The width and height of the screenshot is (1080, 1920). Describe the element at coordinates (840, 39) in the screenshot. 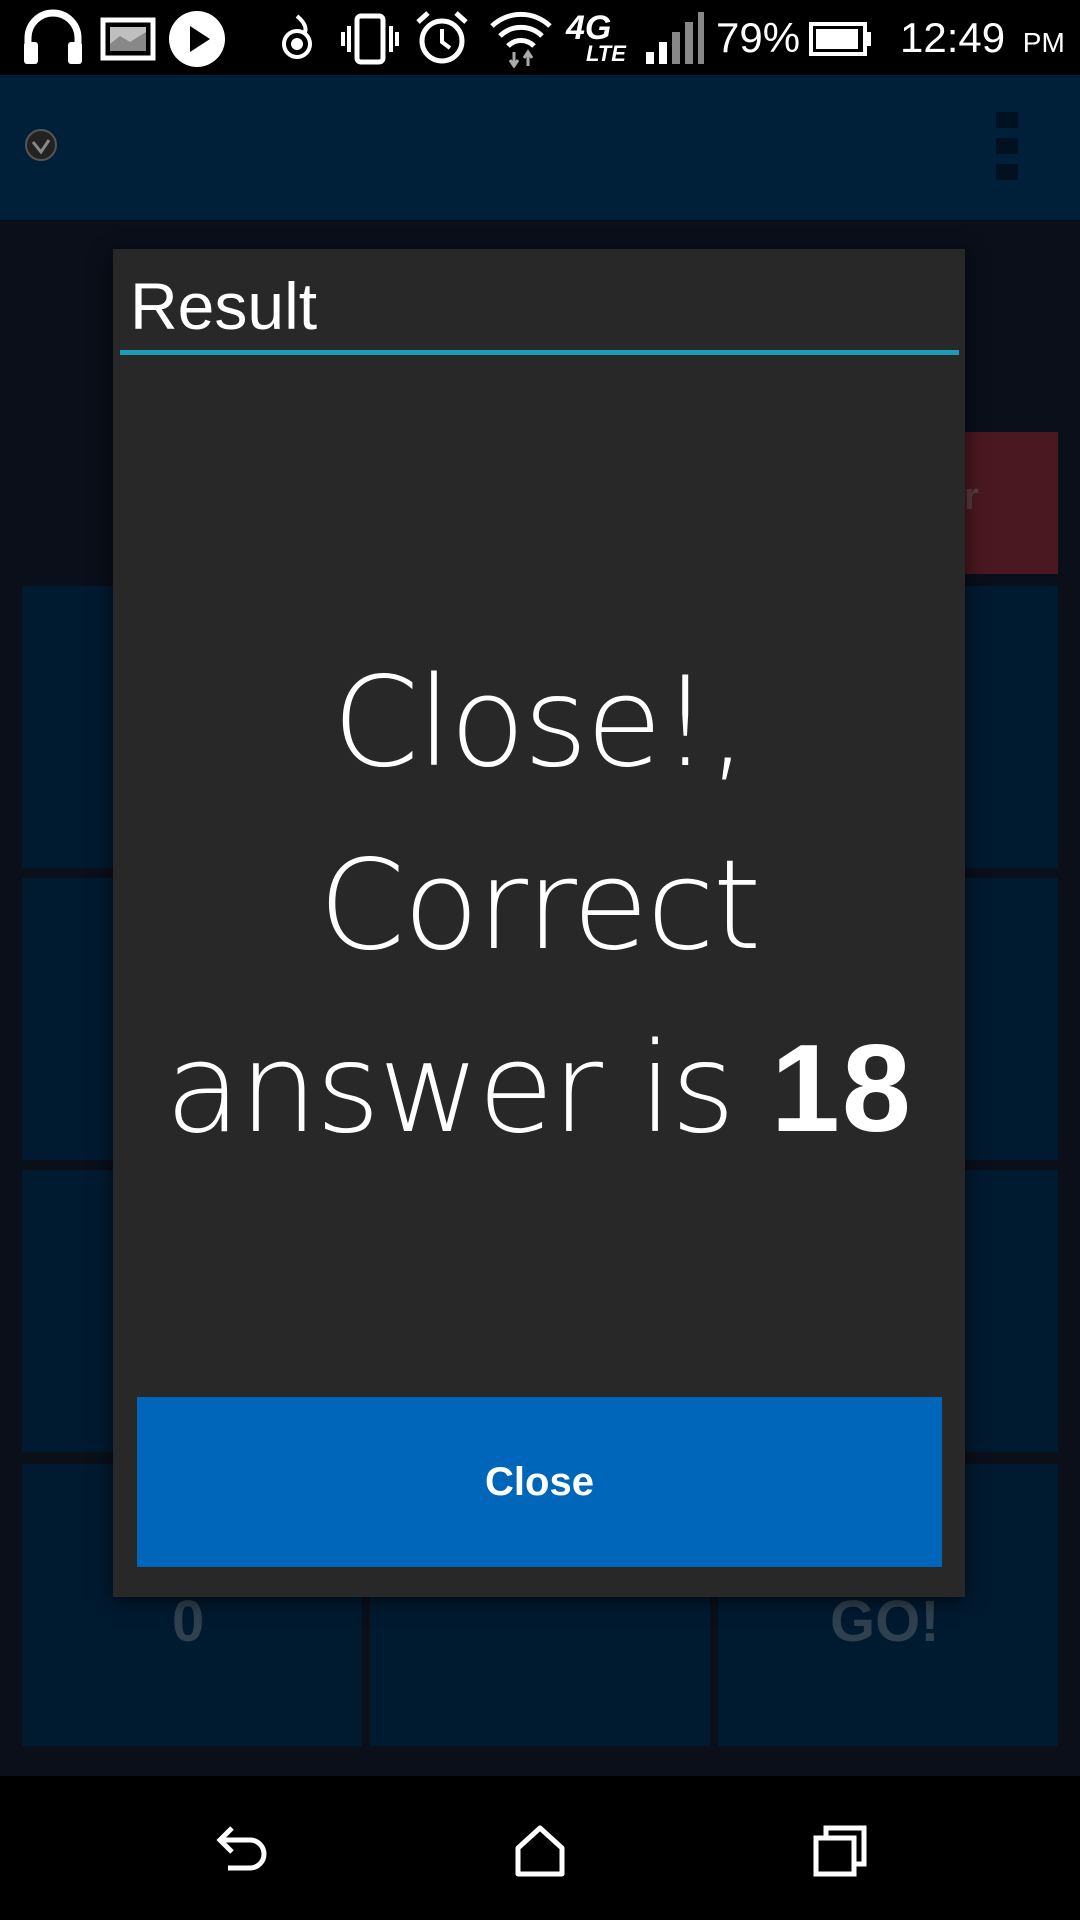

I see `battery-icon` at that location.